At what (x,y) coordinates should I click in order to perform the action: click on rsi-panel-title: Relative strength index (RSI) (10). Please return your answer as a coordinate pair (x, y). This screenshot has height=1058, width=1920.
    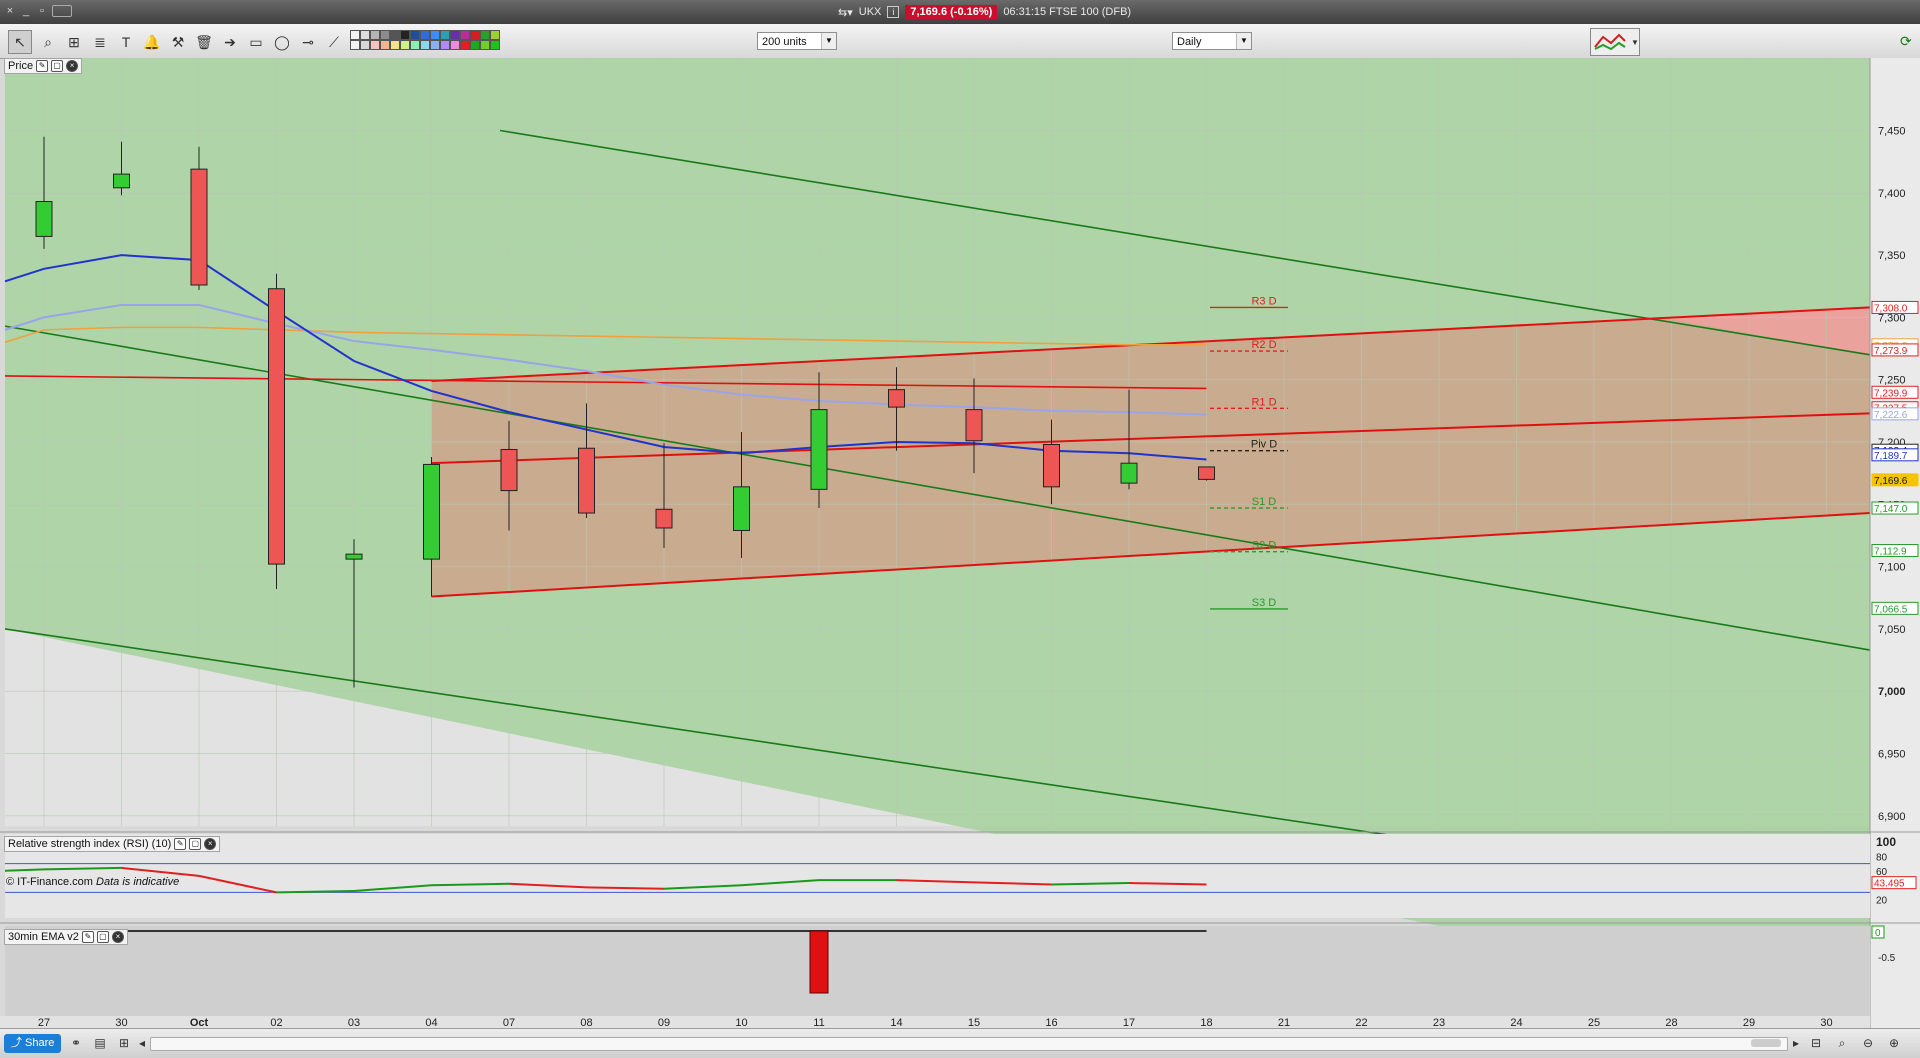
    Looking at the image, I should click on (90, 844).